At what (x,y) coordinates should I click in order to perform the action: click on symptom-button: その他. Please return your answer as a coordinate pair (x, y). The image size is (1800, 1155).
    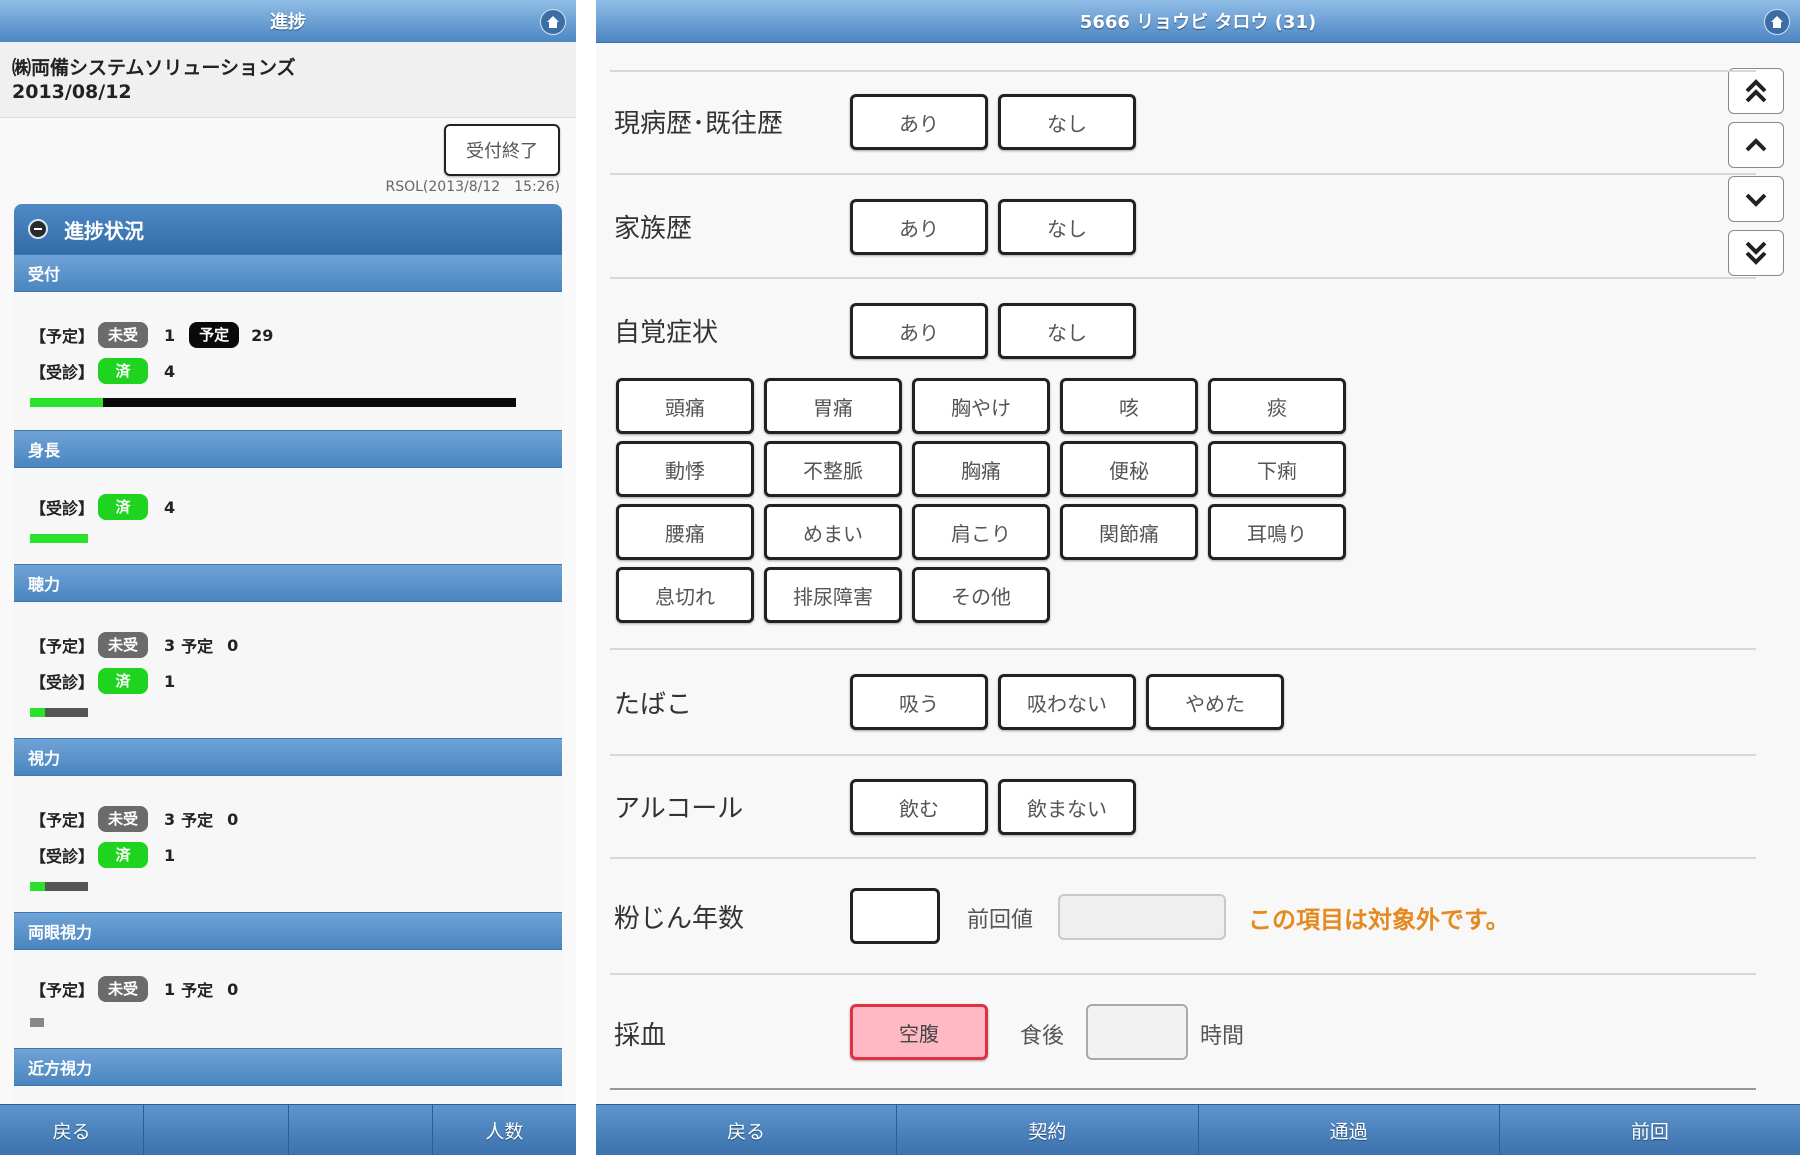
    Looking at the image, I should click on (981, 595).